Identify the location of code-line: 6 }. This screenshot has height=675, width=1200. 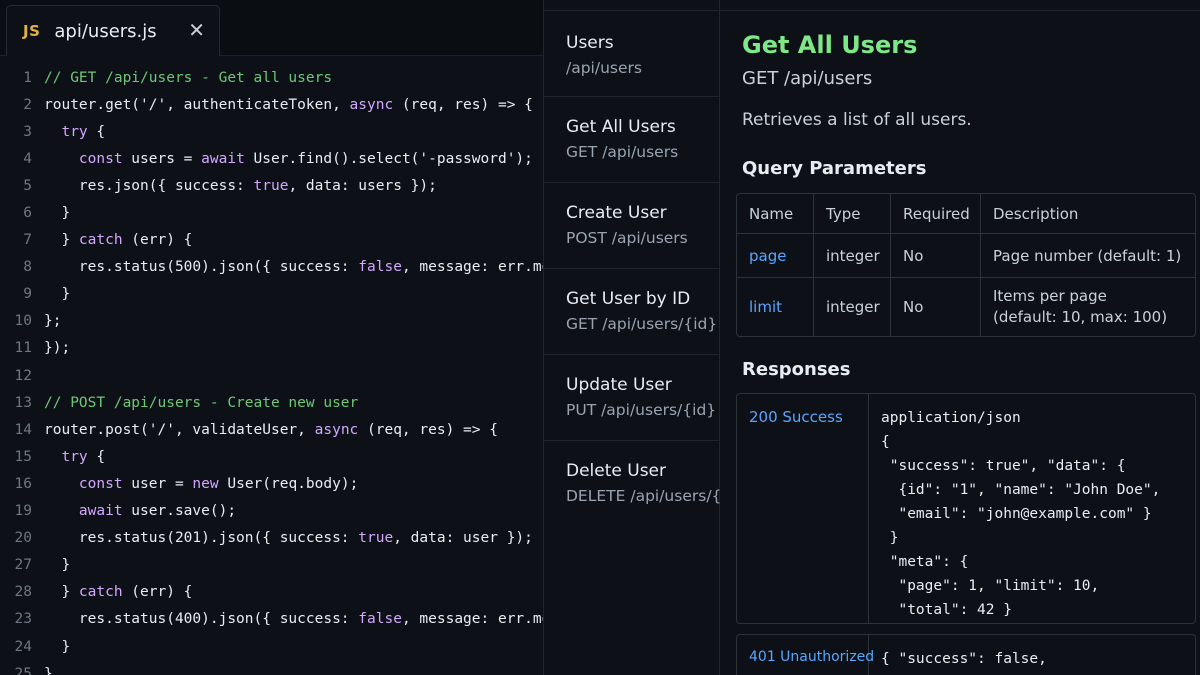
(271, 212).